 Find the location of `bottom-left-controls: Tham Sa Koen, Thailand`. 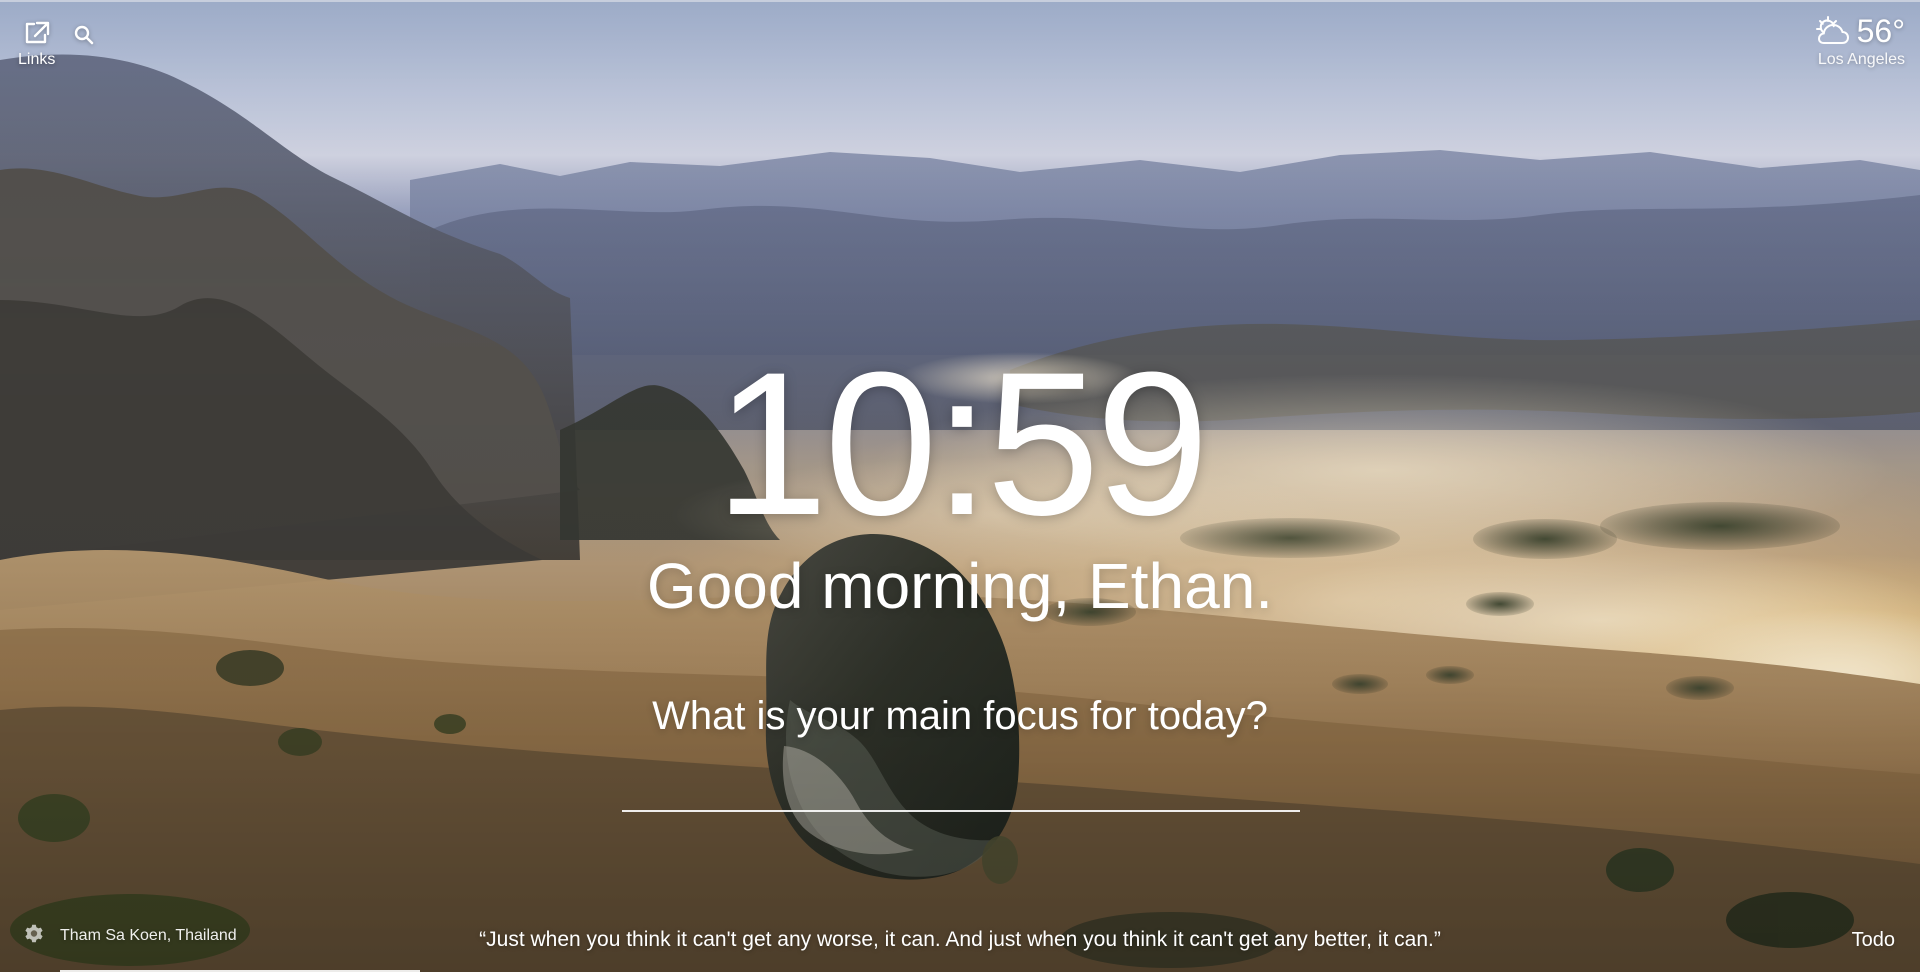

bottom-left-controls: Tham Sa Koen, Thailand is located at coordinates (129, 936).